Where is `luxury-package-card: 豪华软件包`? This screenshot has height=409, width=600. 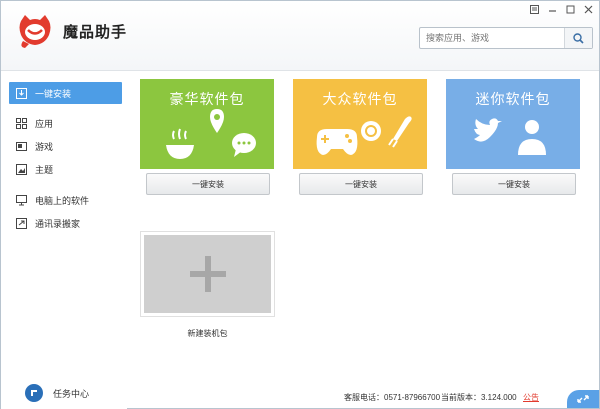
luxury-package-card: 豪华软件包 is located at coordinates (207, 124).